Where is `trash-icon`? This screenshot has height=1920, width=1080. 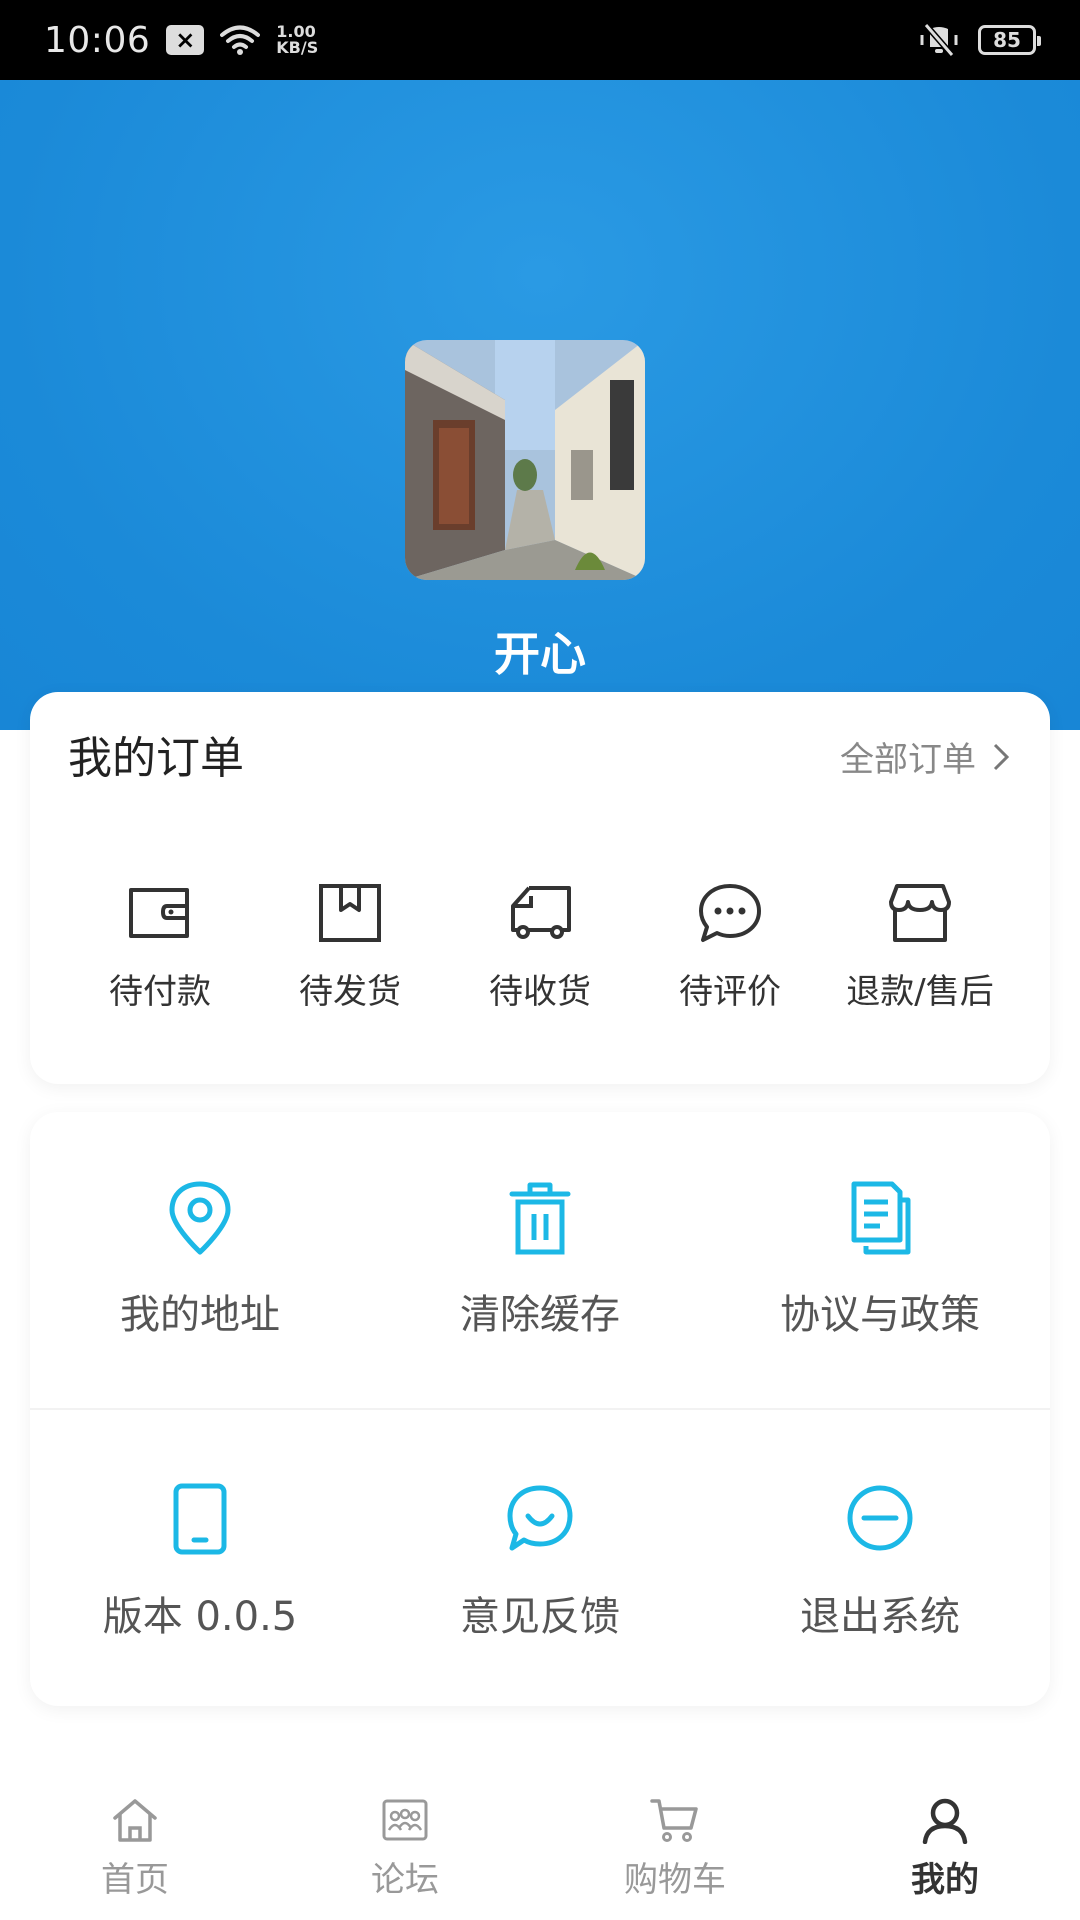 trash-icon is located at coordinates (540, 1218).